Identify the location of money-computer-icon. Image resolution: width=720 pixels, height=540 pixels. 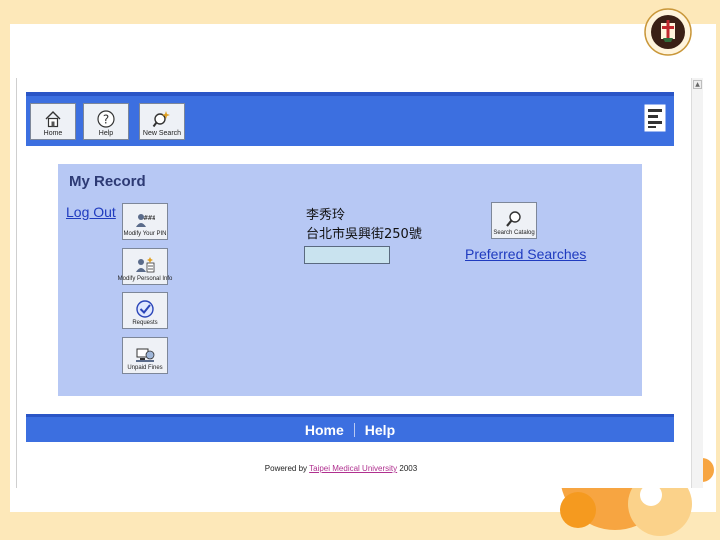
(145, 355).